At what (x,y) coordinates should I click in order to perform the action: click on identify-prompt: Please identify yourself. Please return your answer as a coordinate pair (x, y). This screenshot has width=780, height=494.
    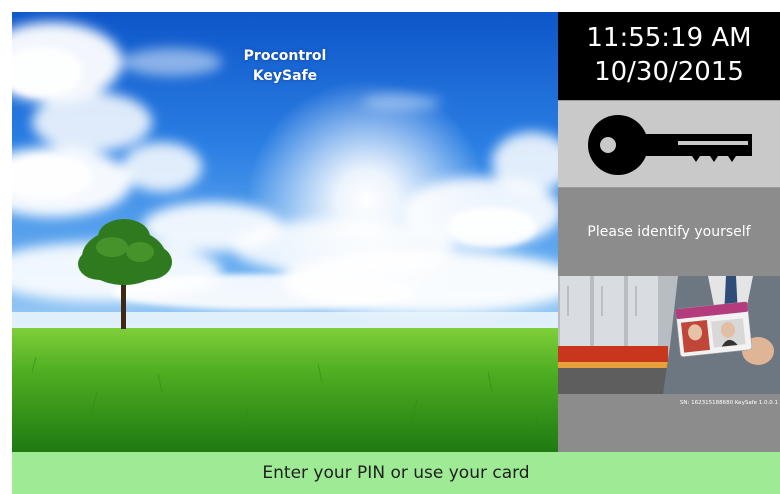
    Looking at the image, I should click on (669, 232).